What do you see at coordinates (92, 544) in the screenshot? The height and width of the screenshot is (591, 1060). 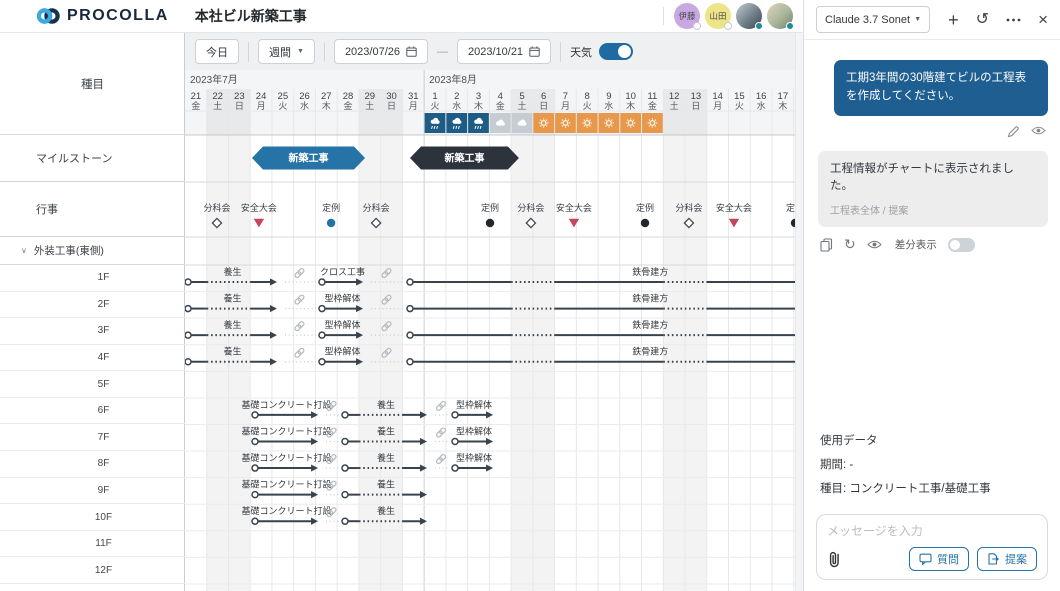 I see `sidebar-floor-11F: 11F` at bounding box center [92, 544].